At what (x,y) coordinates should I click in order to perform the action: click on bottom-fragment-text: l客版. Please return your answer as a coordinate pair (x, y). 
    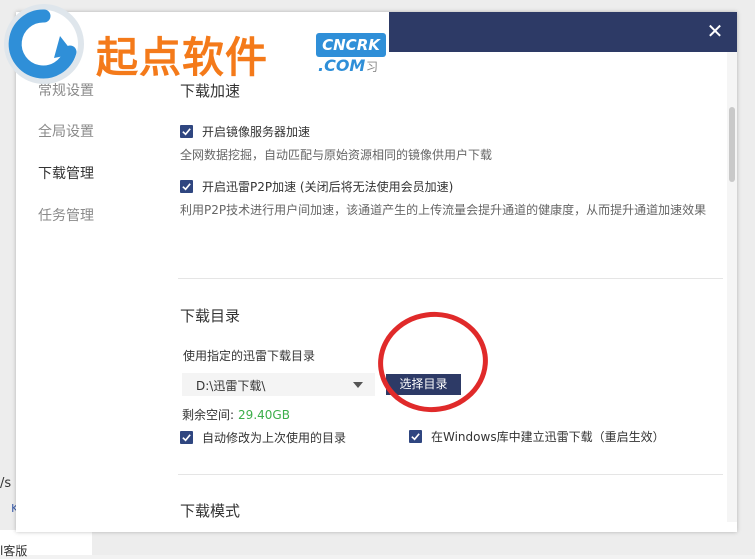
    Looking at the image, I should click on (14, 551).